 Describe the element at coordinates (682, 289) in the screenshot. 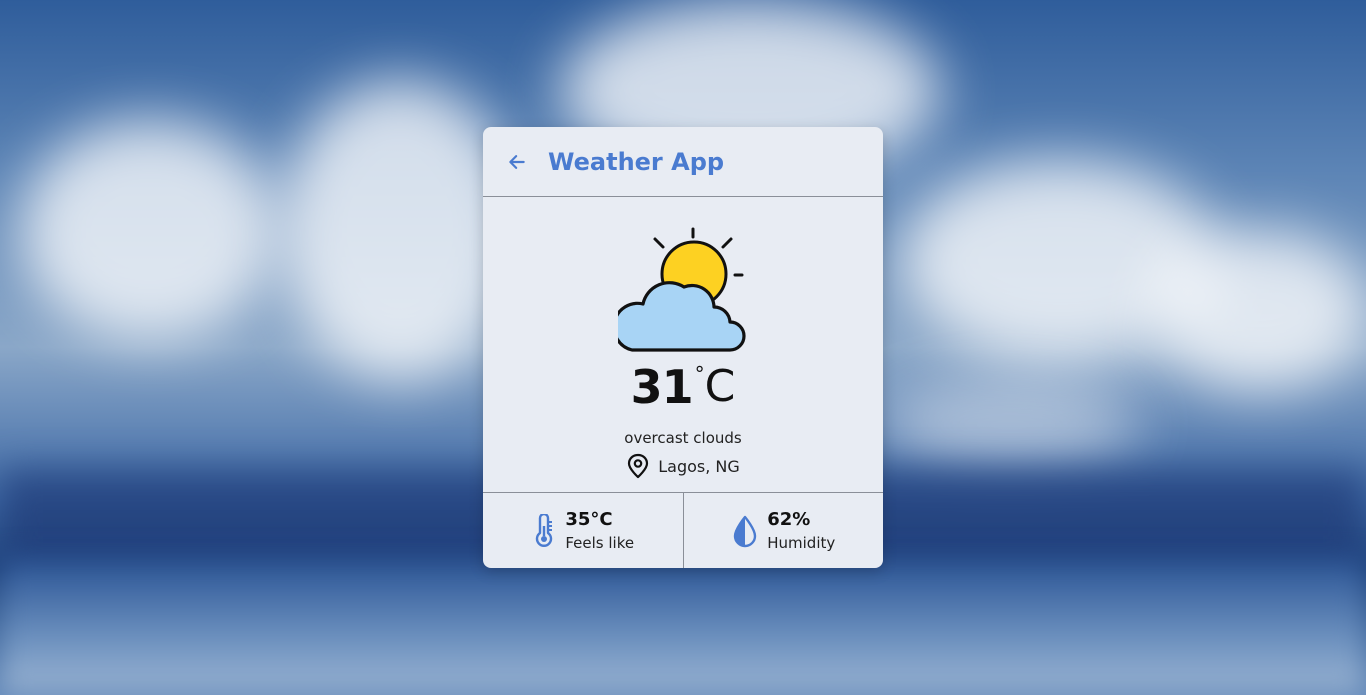

I see `partly-cloudy-icon` at that location.